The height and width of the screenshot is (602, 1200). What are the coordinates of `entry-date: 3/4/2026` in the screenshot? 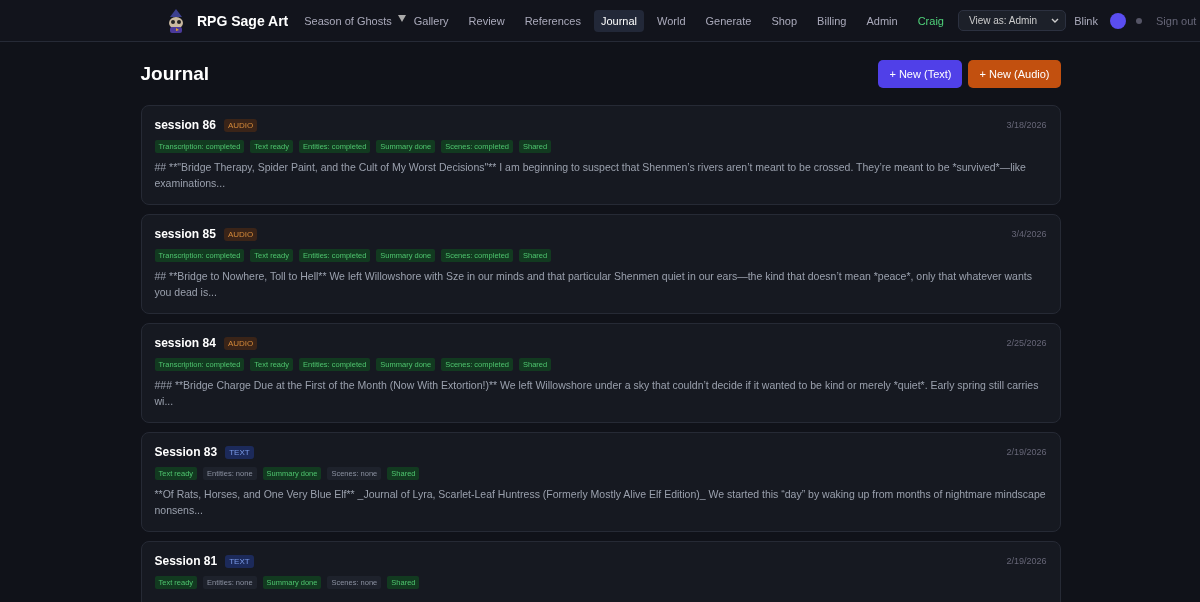 It's located at (1029, 234).